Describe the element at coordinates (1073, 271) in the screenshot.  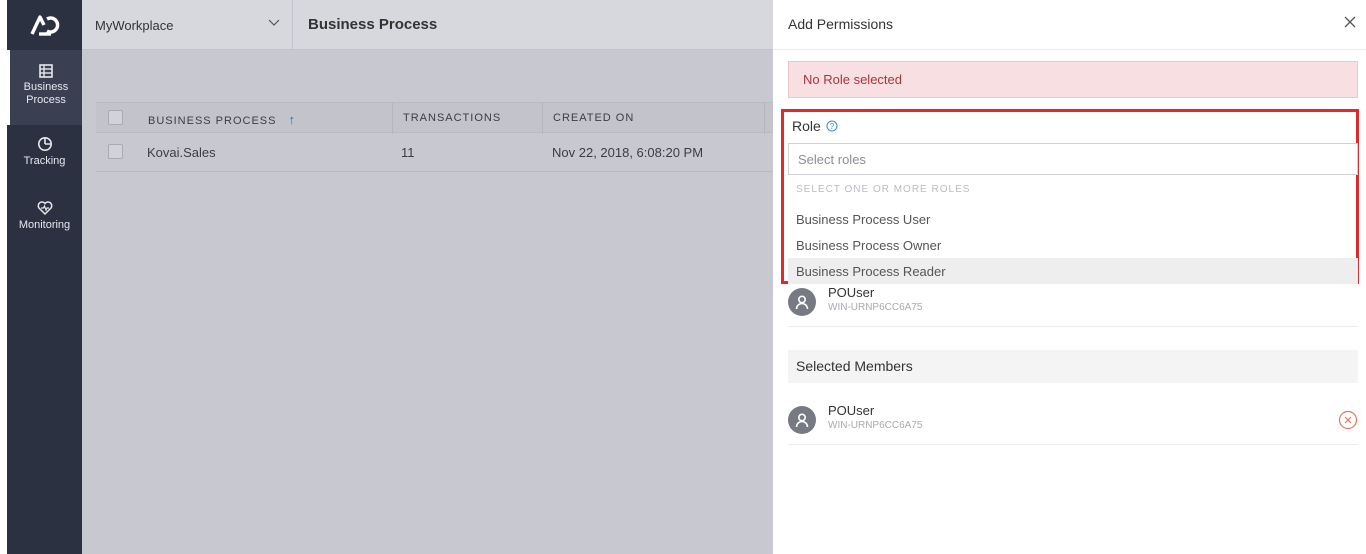
I see `role-option-reader: Business Process Reader` at that location.